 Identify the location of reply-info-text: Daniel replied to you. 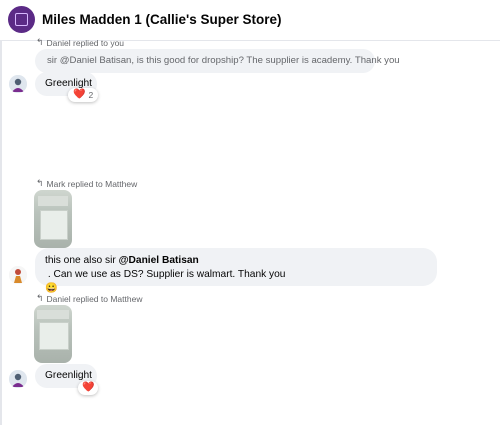
(85, 42).